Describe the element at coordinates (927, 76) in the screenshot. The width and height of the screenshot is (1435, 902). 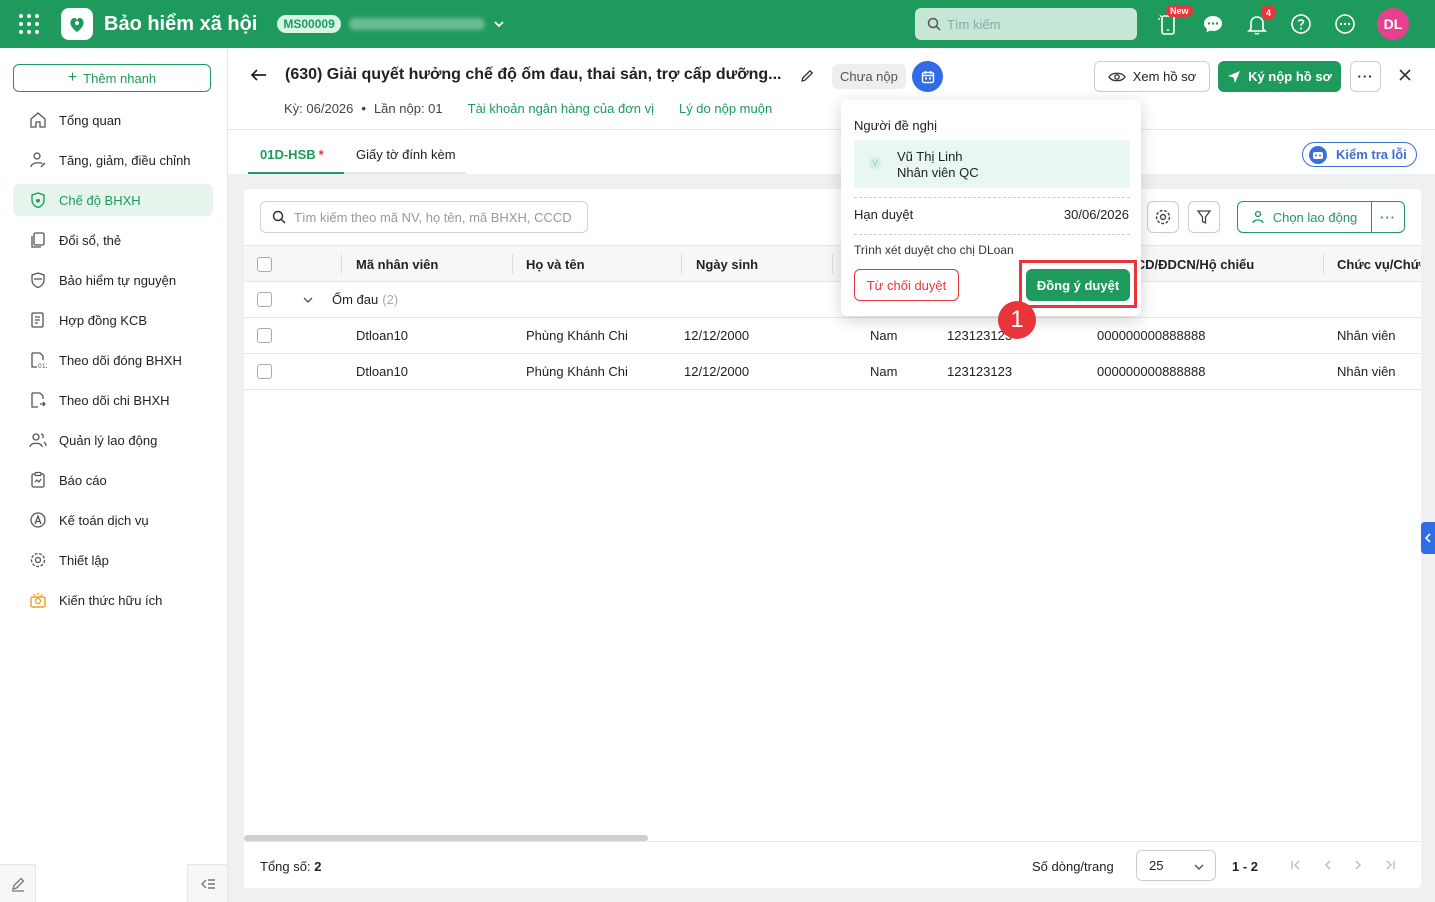
I see `approval-calendar-button` at that location.